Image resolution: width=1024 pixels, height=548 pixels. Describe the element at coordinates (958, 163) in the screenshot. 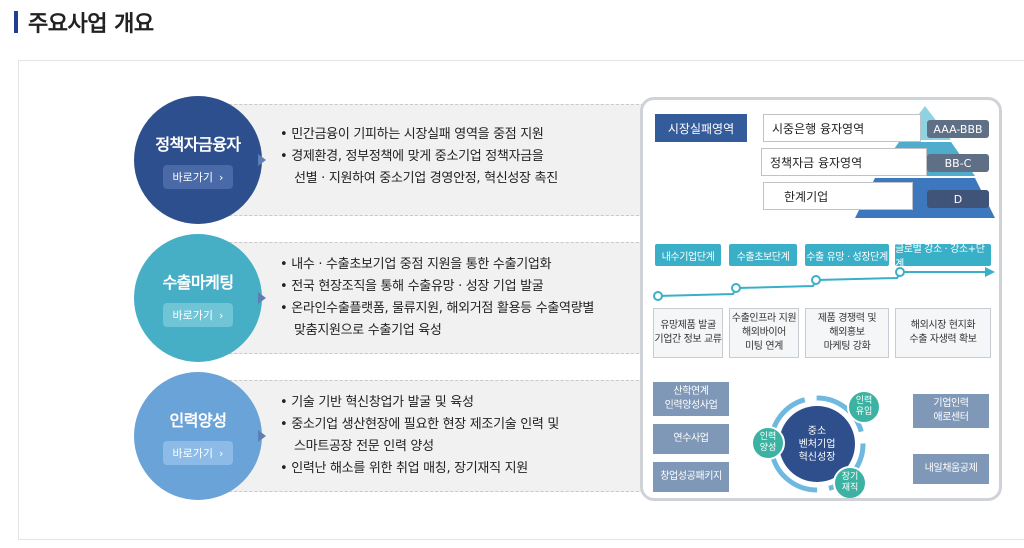

I see `grade-badge: BB-C` at that location.